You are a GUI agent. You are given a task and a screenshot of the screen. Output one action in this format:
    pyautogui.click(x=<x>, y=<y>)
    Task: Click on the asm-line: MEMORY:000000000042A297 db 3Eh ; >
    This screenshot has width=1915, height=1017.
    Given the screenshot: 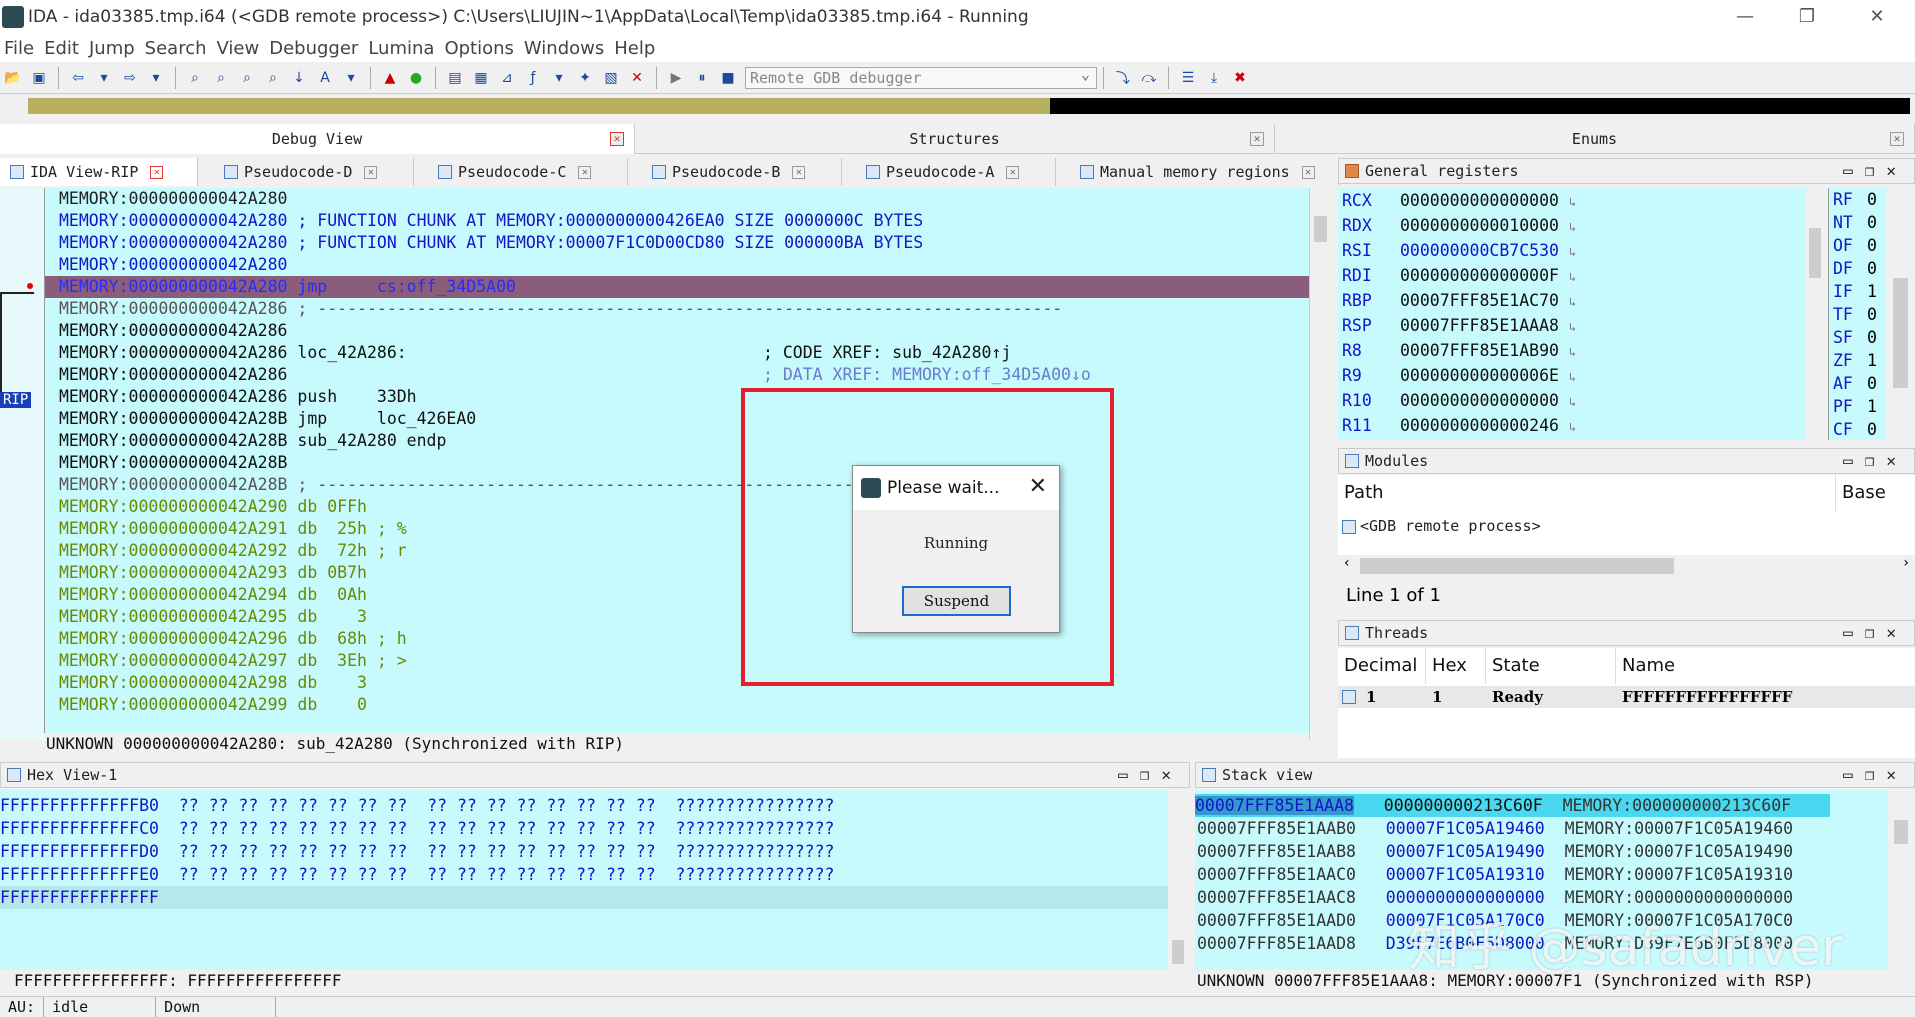 What is the action you would take?
    pyautogui.click(x=233, y=661)
    